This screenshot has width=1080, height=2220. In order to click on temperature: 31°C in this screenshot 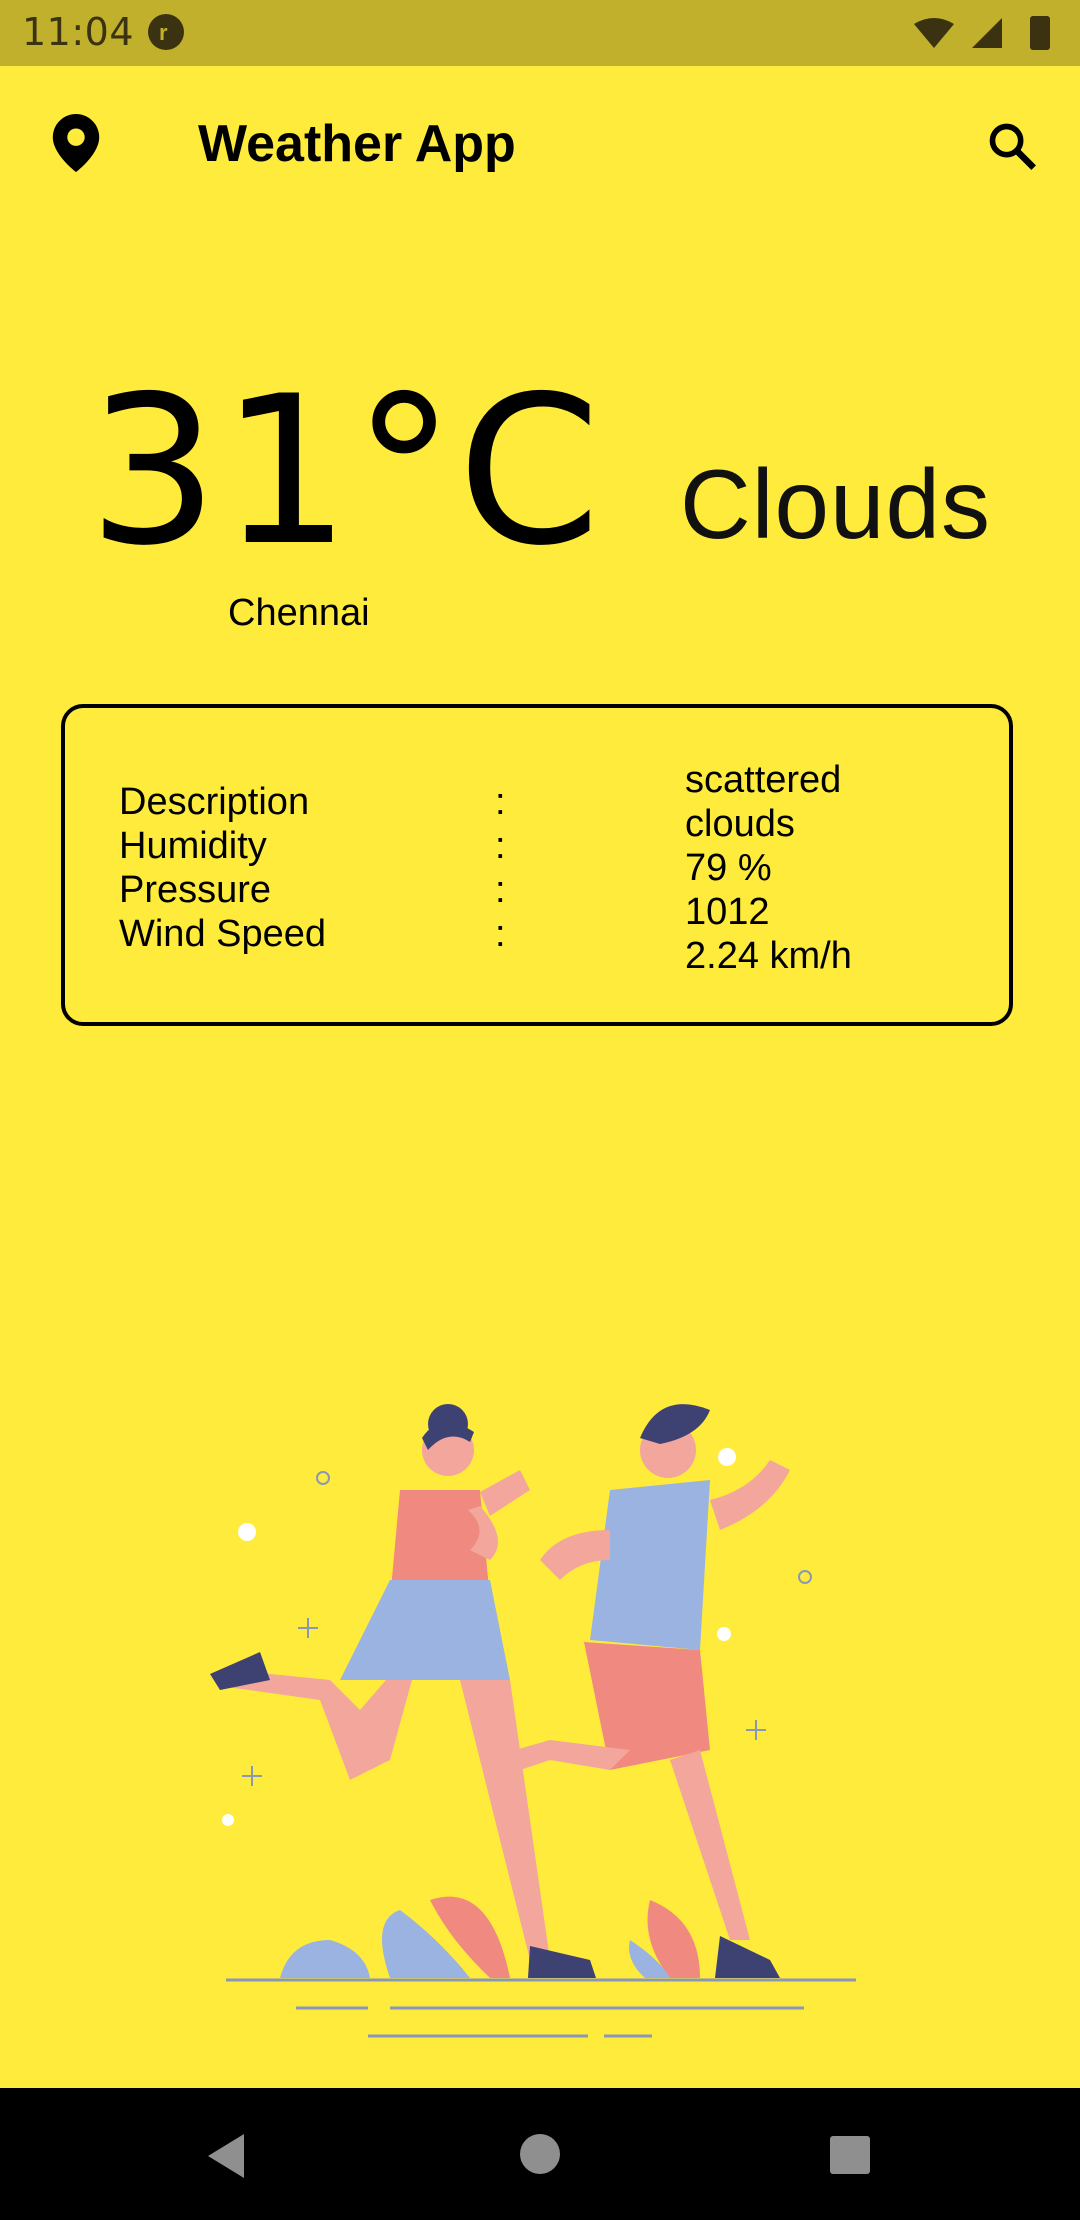, I will do `click(345, 472)`.